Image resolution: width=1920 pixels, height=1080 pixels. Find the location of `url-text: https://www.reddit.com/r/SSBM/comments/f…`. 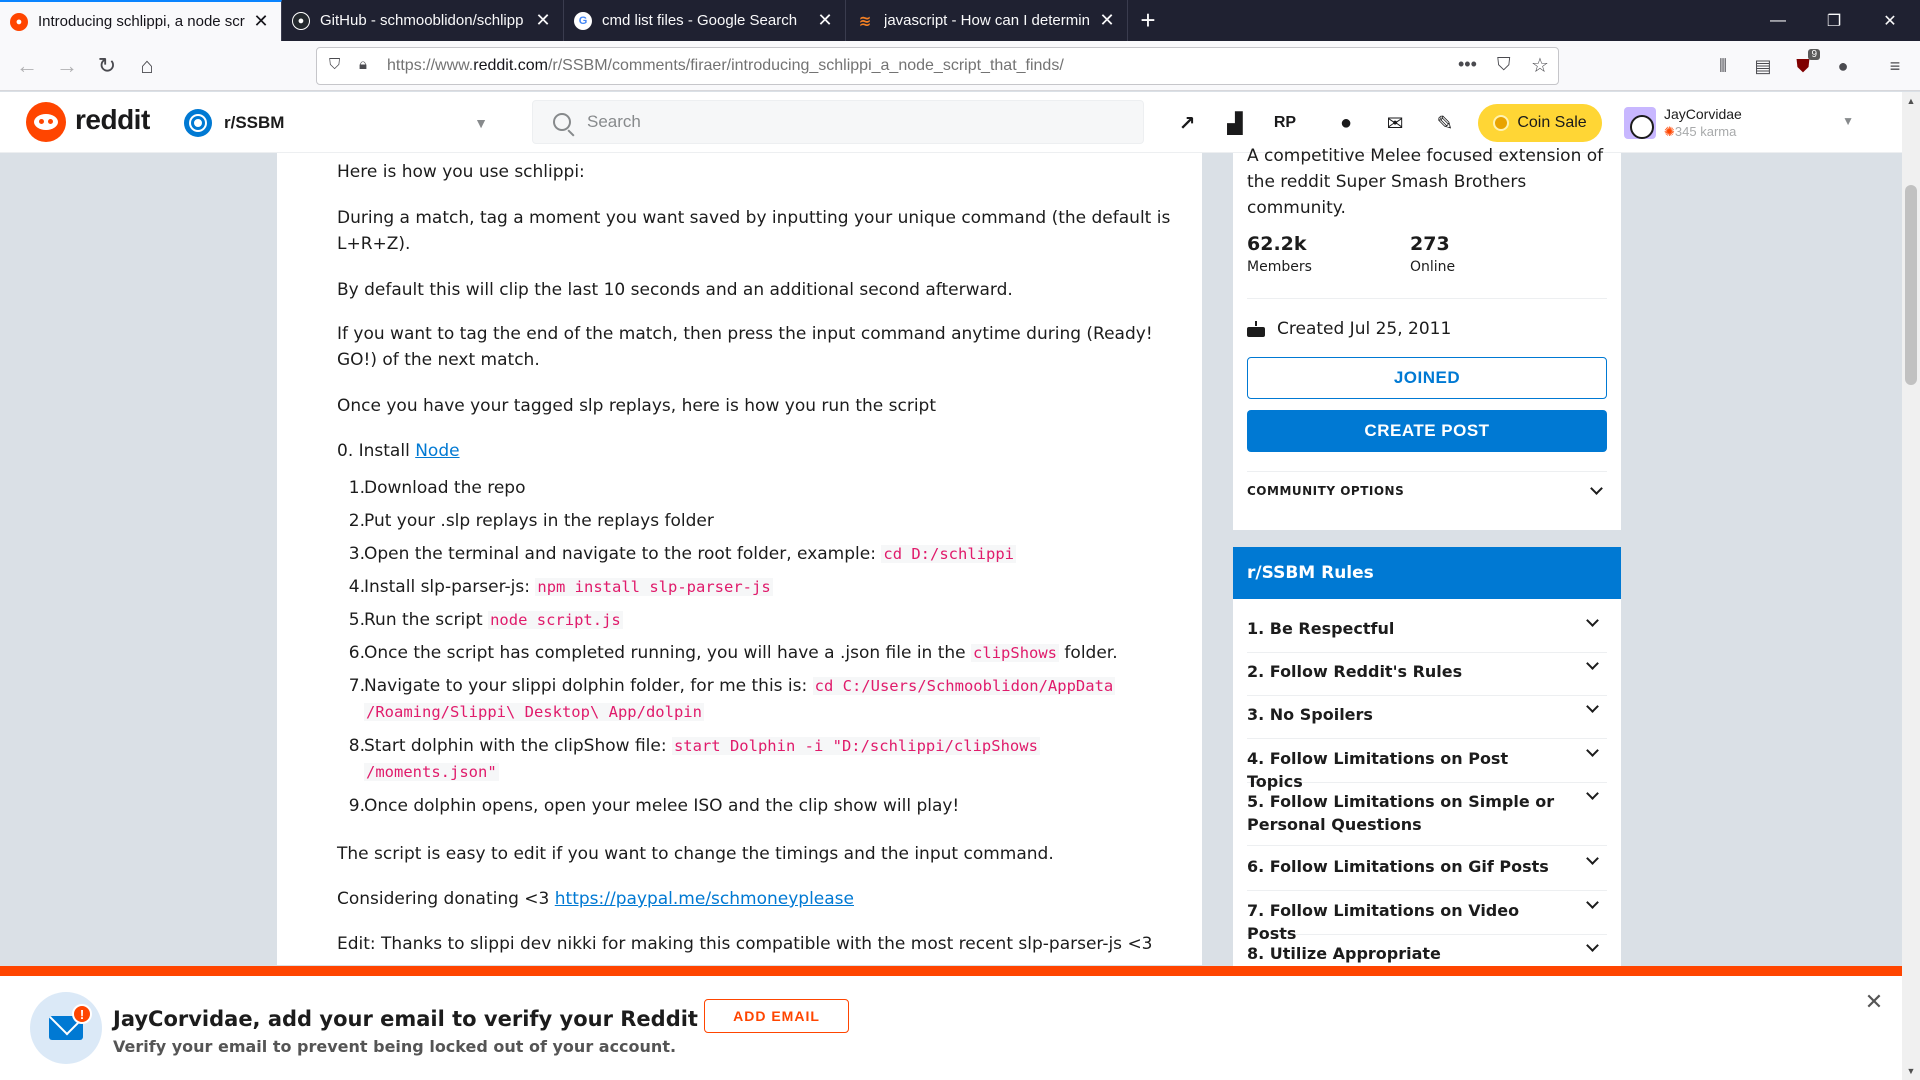

url-text: https://www.reddit.com/r/SSBM/comments/f… is located at coordinates (725, 66).